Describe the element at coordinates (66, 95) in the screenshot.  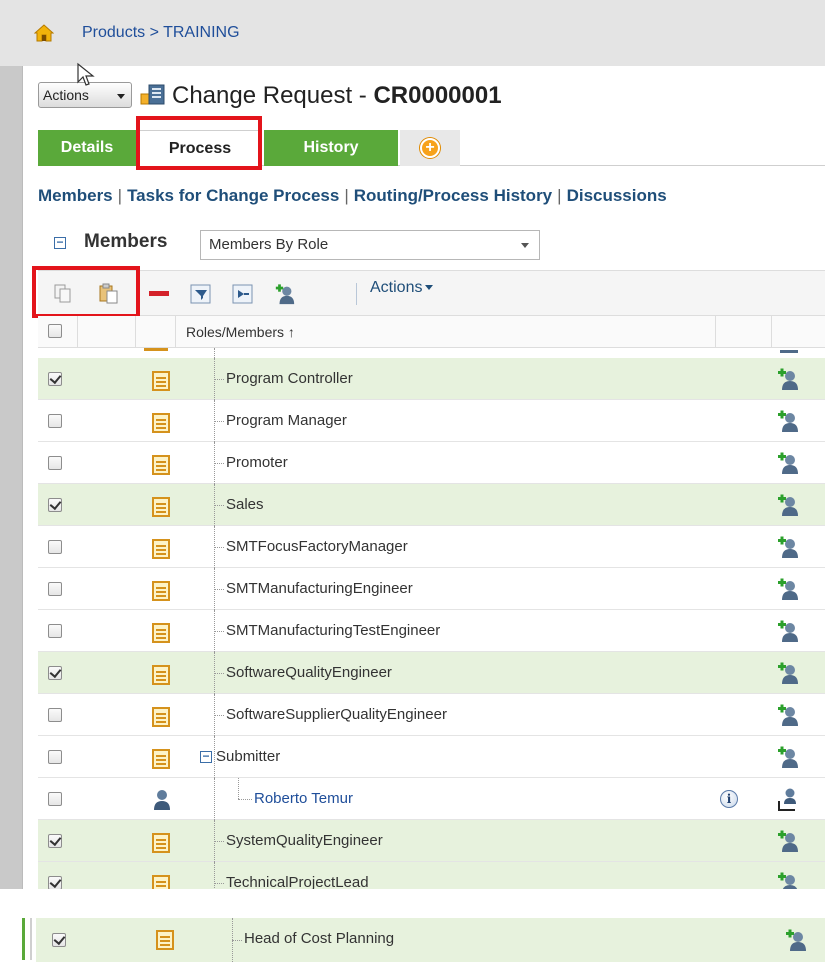
I see `actions-menu-label: Actions` at that location.